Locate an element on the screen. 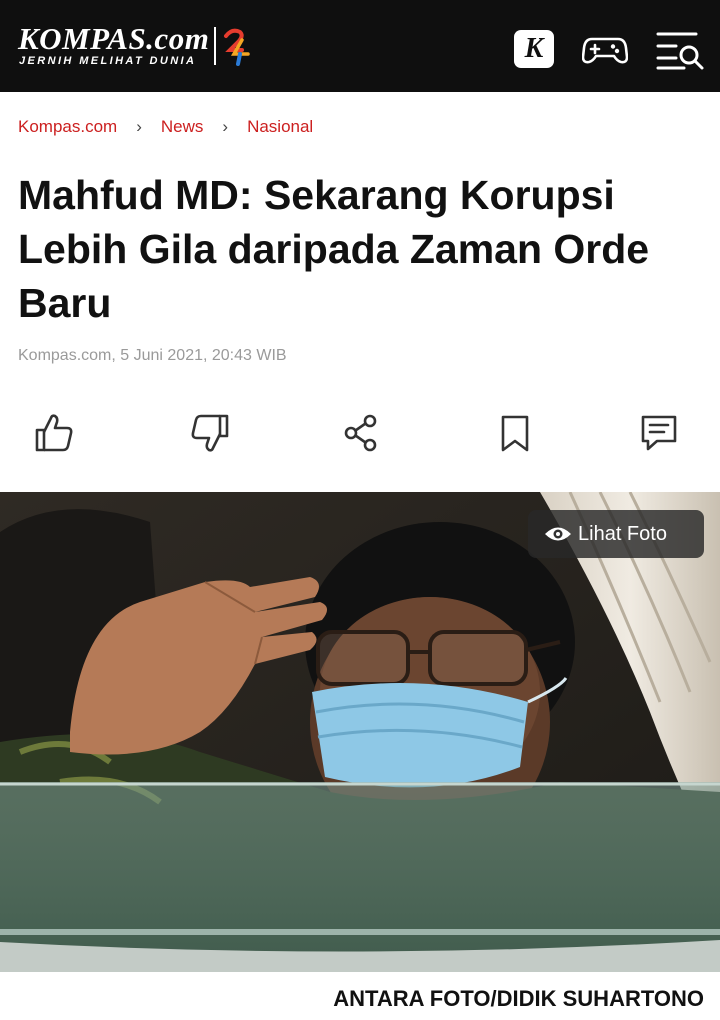  like-button is located at coordinates (55, 433).